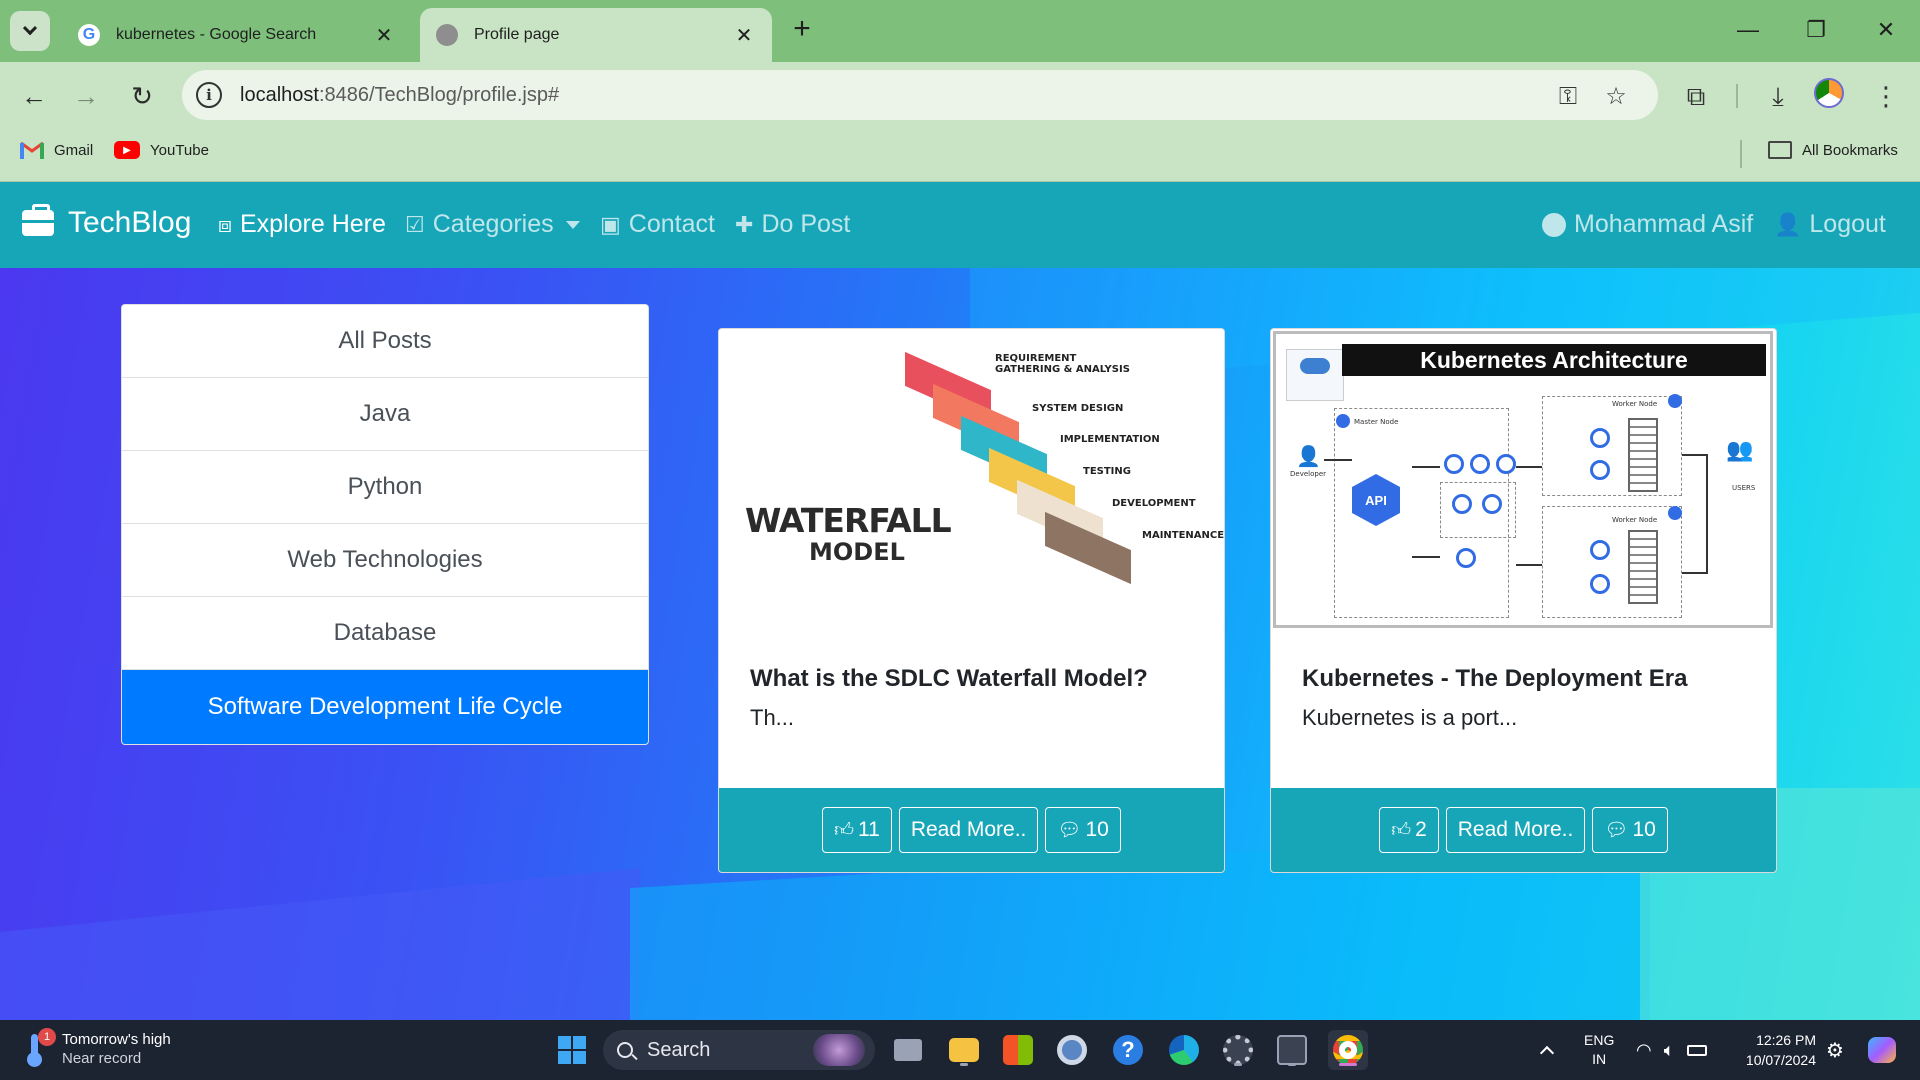 The image size is (1920, 1080). Describe the element at coordinates (1599, 1050) in the screenshot. I see `language-indicator: ENG IN` at that location.